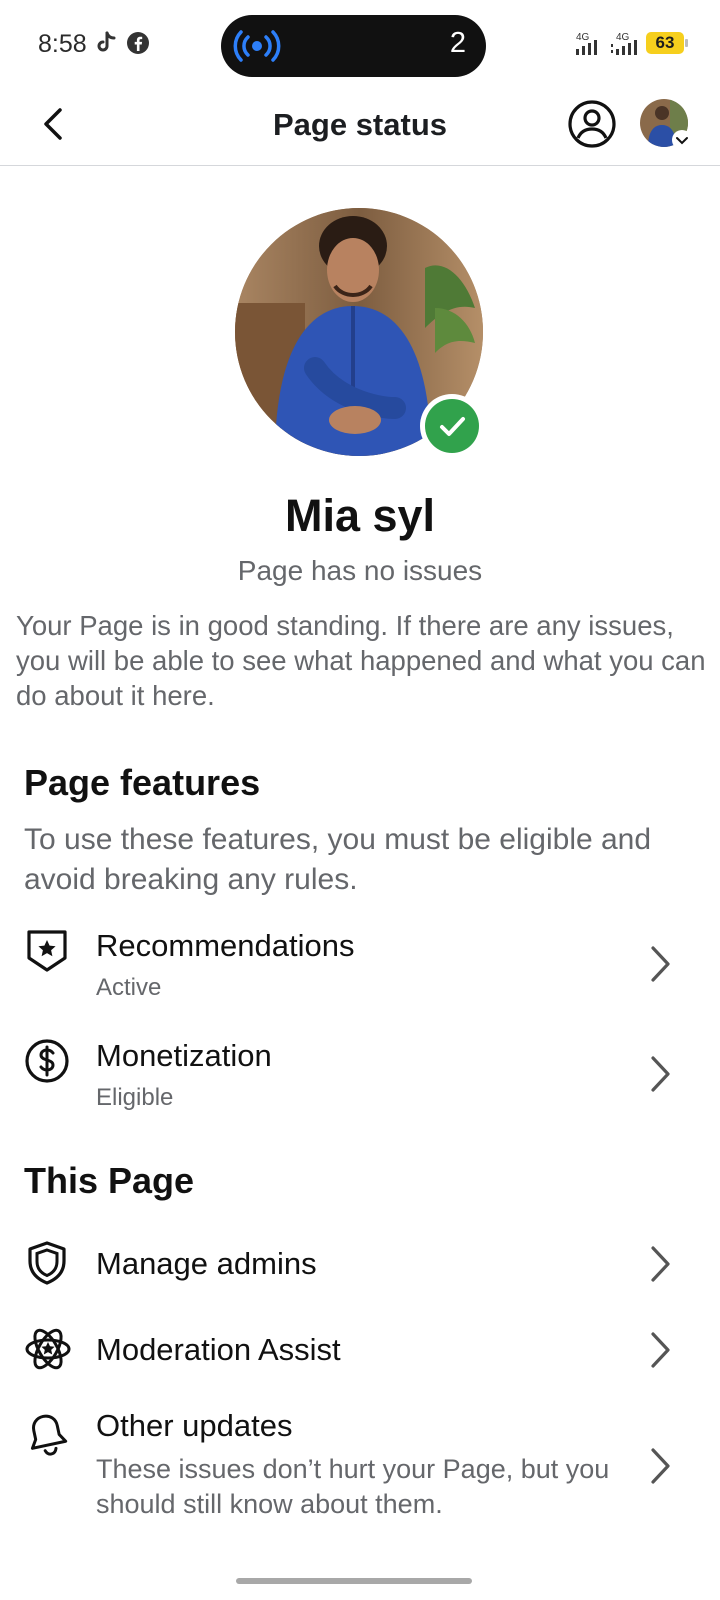 Image resolution: width=720 pixels, height=1600 pixels. Describe the element at coordinates (184, 1055) in the screenshot. I see `row-title: Monetization` at that location.